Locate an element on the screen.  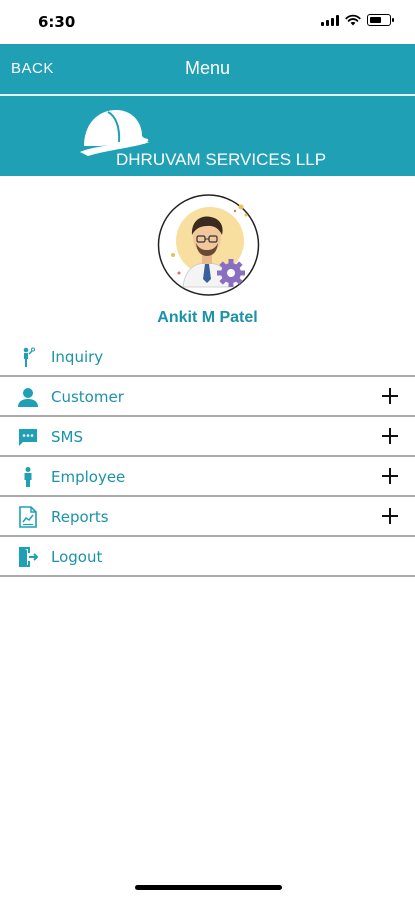
page-title: Menu is located at coordinates (207, 68).